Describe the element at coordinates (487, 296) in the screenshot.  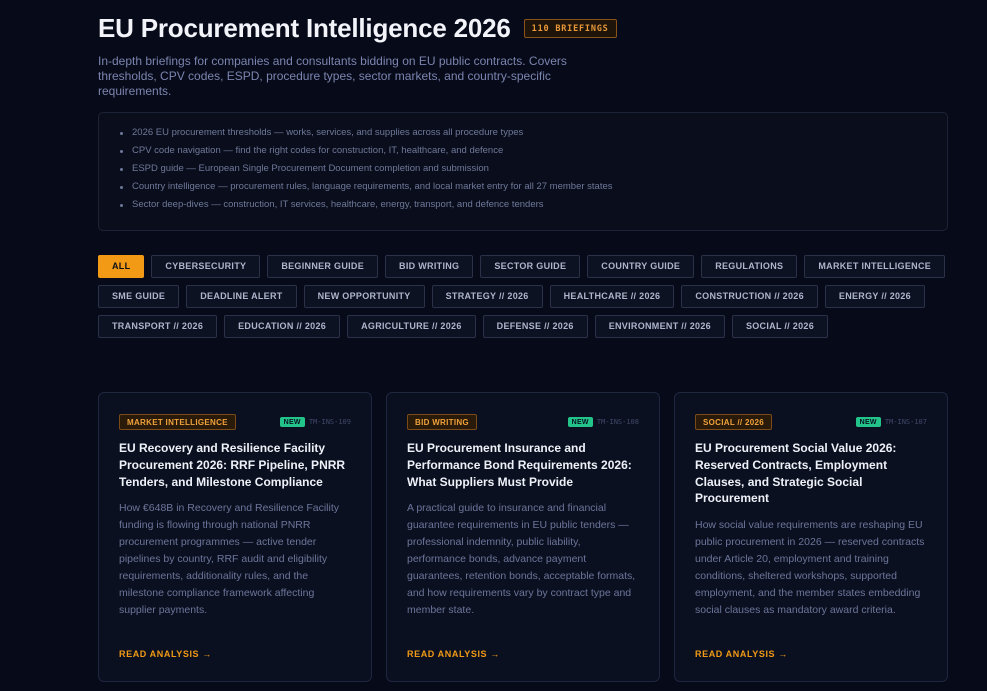
I see `filter-strategy-2026: STRATEGY // 2026` at that location.